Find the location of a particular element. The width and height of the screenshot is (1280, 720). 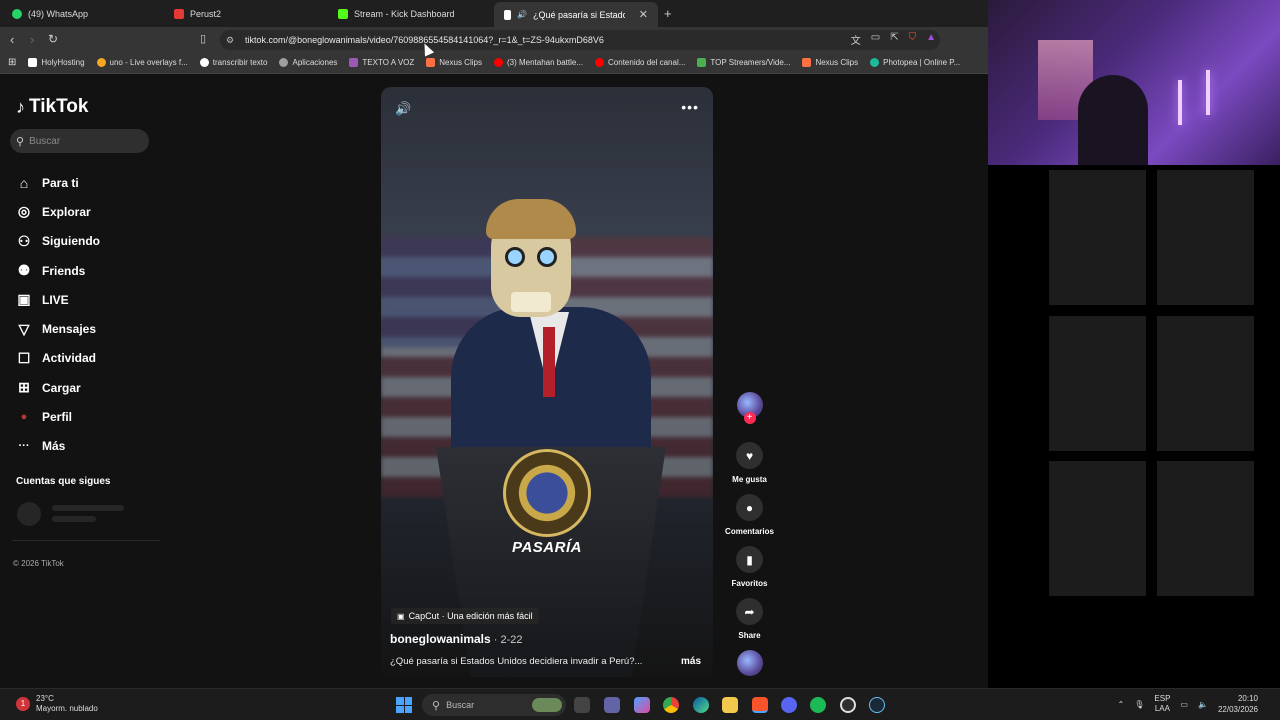

tray-overflow-icon: ⌃ is located at coordinates (1121, 704).